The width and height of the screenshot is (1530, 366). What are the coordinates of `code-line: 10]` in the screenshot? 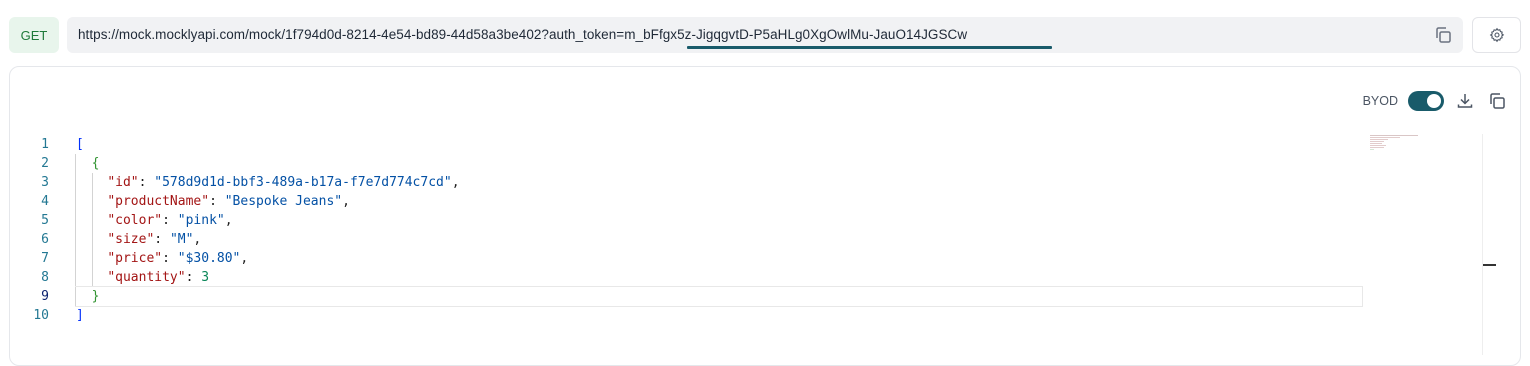 It's located at (686, 315).